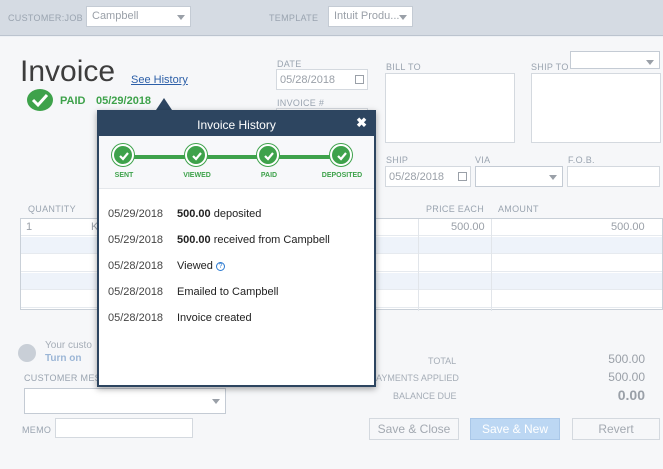  What do you see at coordinates (425, 396) in the screenshot?
I see `balance-due-label: BALANCE DUE` at bounding box center [425, 396].